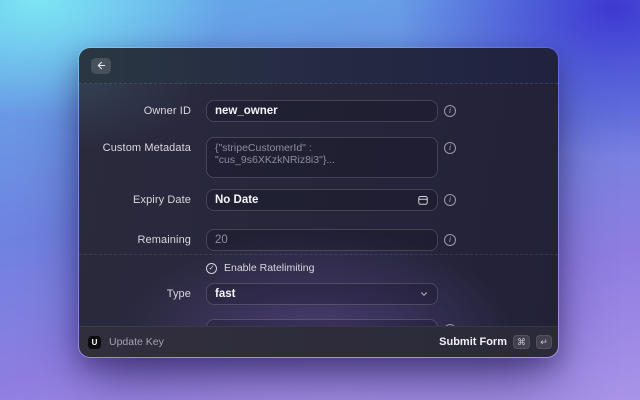 This screenshot has height=400, width=640. I want to click on expiry-date-row: Expiry Date No Date i, so click(318, 200).